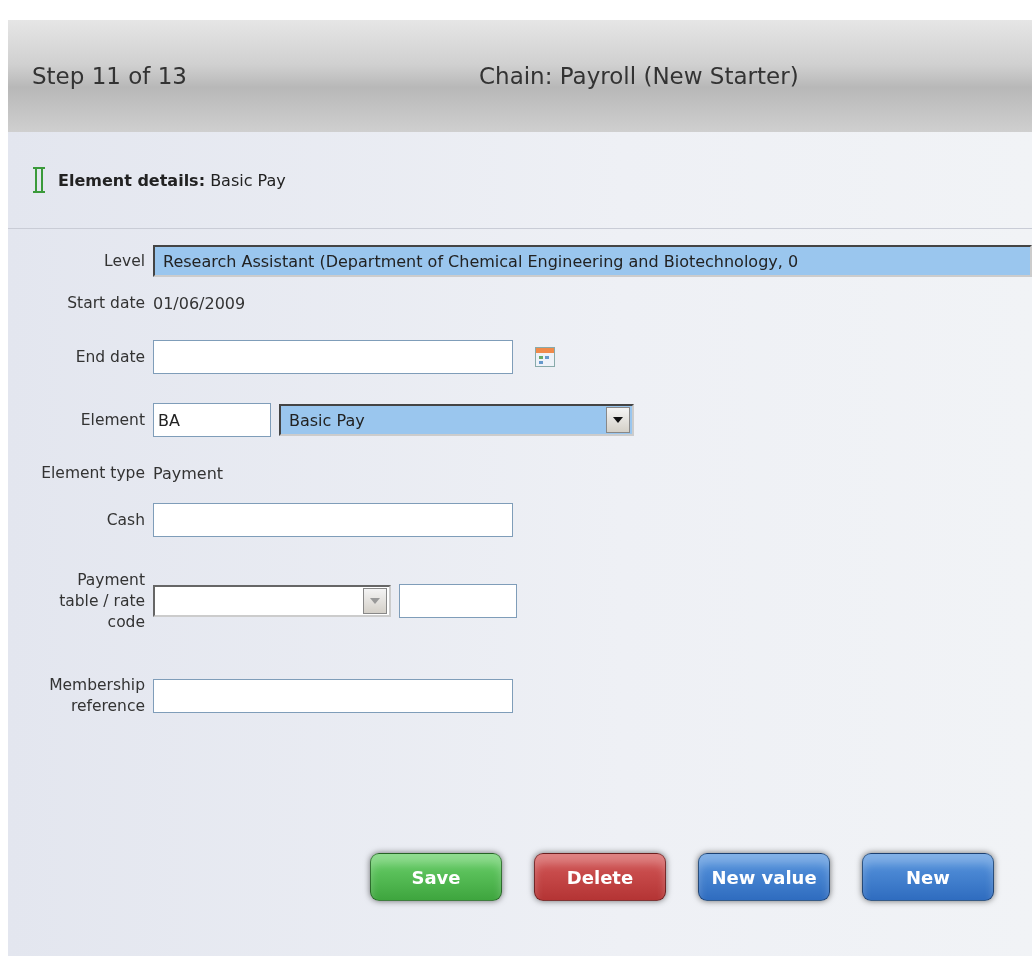  Describe the element at coordinates (592, 261) in the screenshot. I see `level-select: Research Assistant (Department of Chemical Engineering and Biotechnology, 0` at that location.